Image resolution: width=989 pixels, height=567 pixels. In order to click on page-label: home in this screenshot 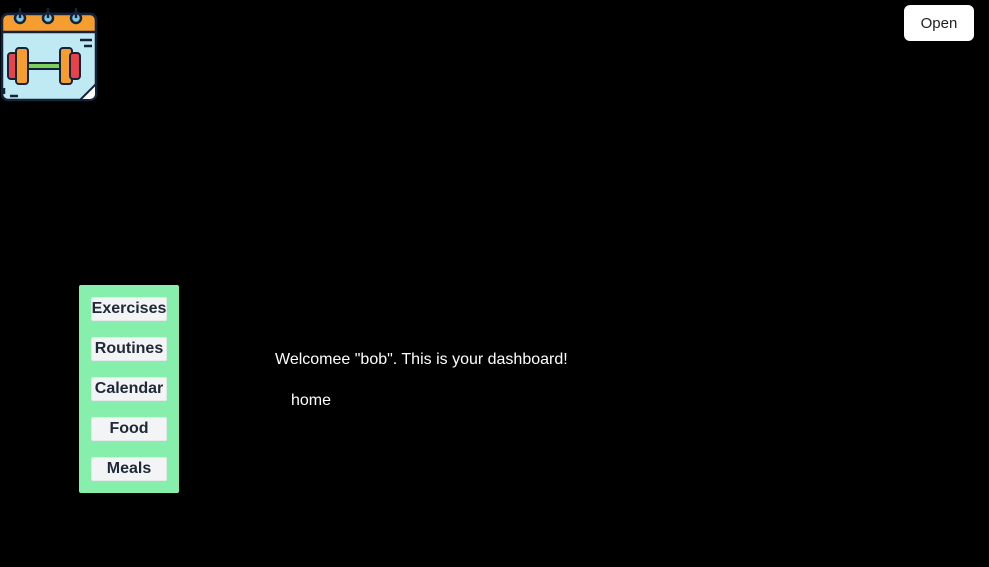, I will do `click(311, 400)`.